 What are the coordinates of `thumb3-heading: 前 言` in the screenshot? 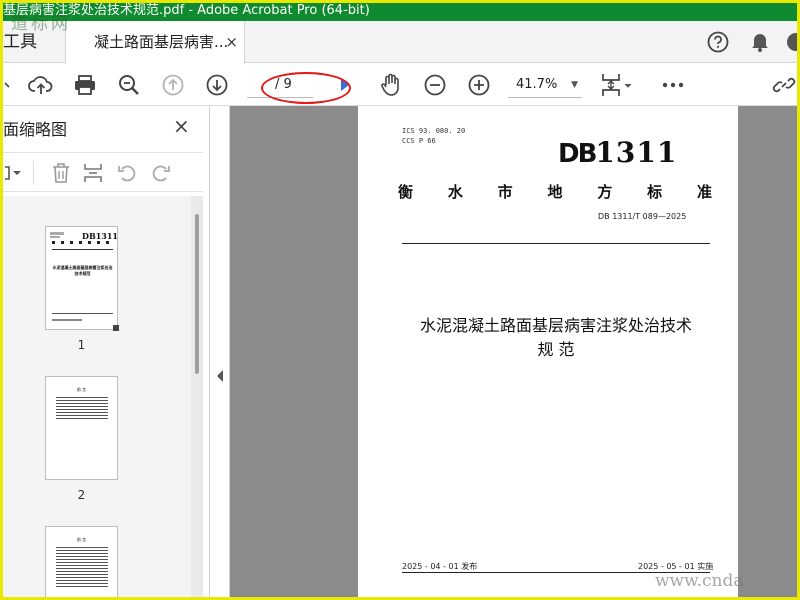 It's located at (81, 539).